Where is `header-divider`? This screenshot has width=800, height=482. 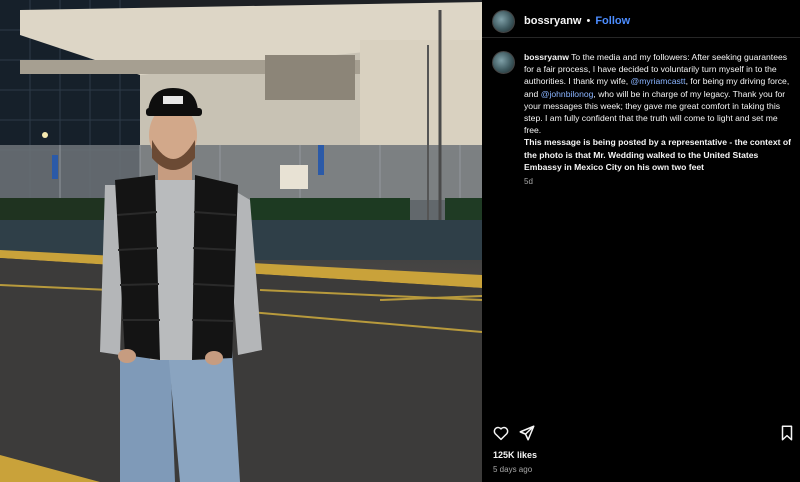 header-divider is located at coordinates (641, 37).